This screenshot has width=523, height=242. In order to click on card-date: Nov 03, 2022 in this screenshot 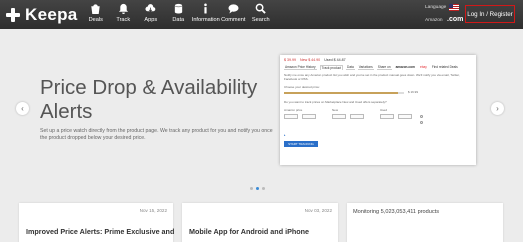, I will do `click(318, 210)`.